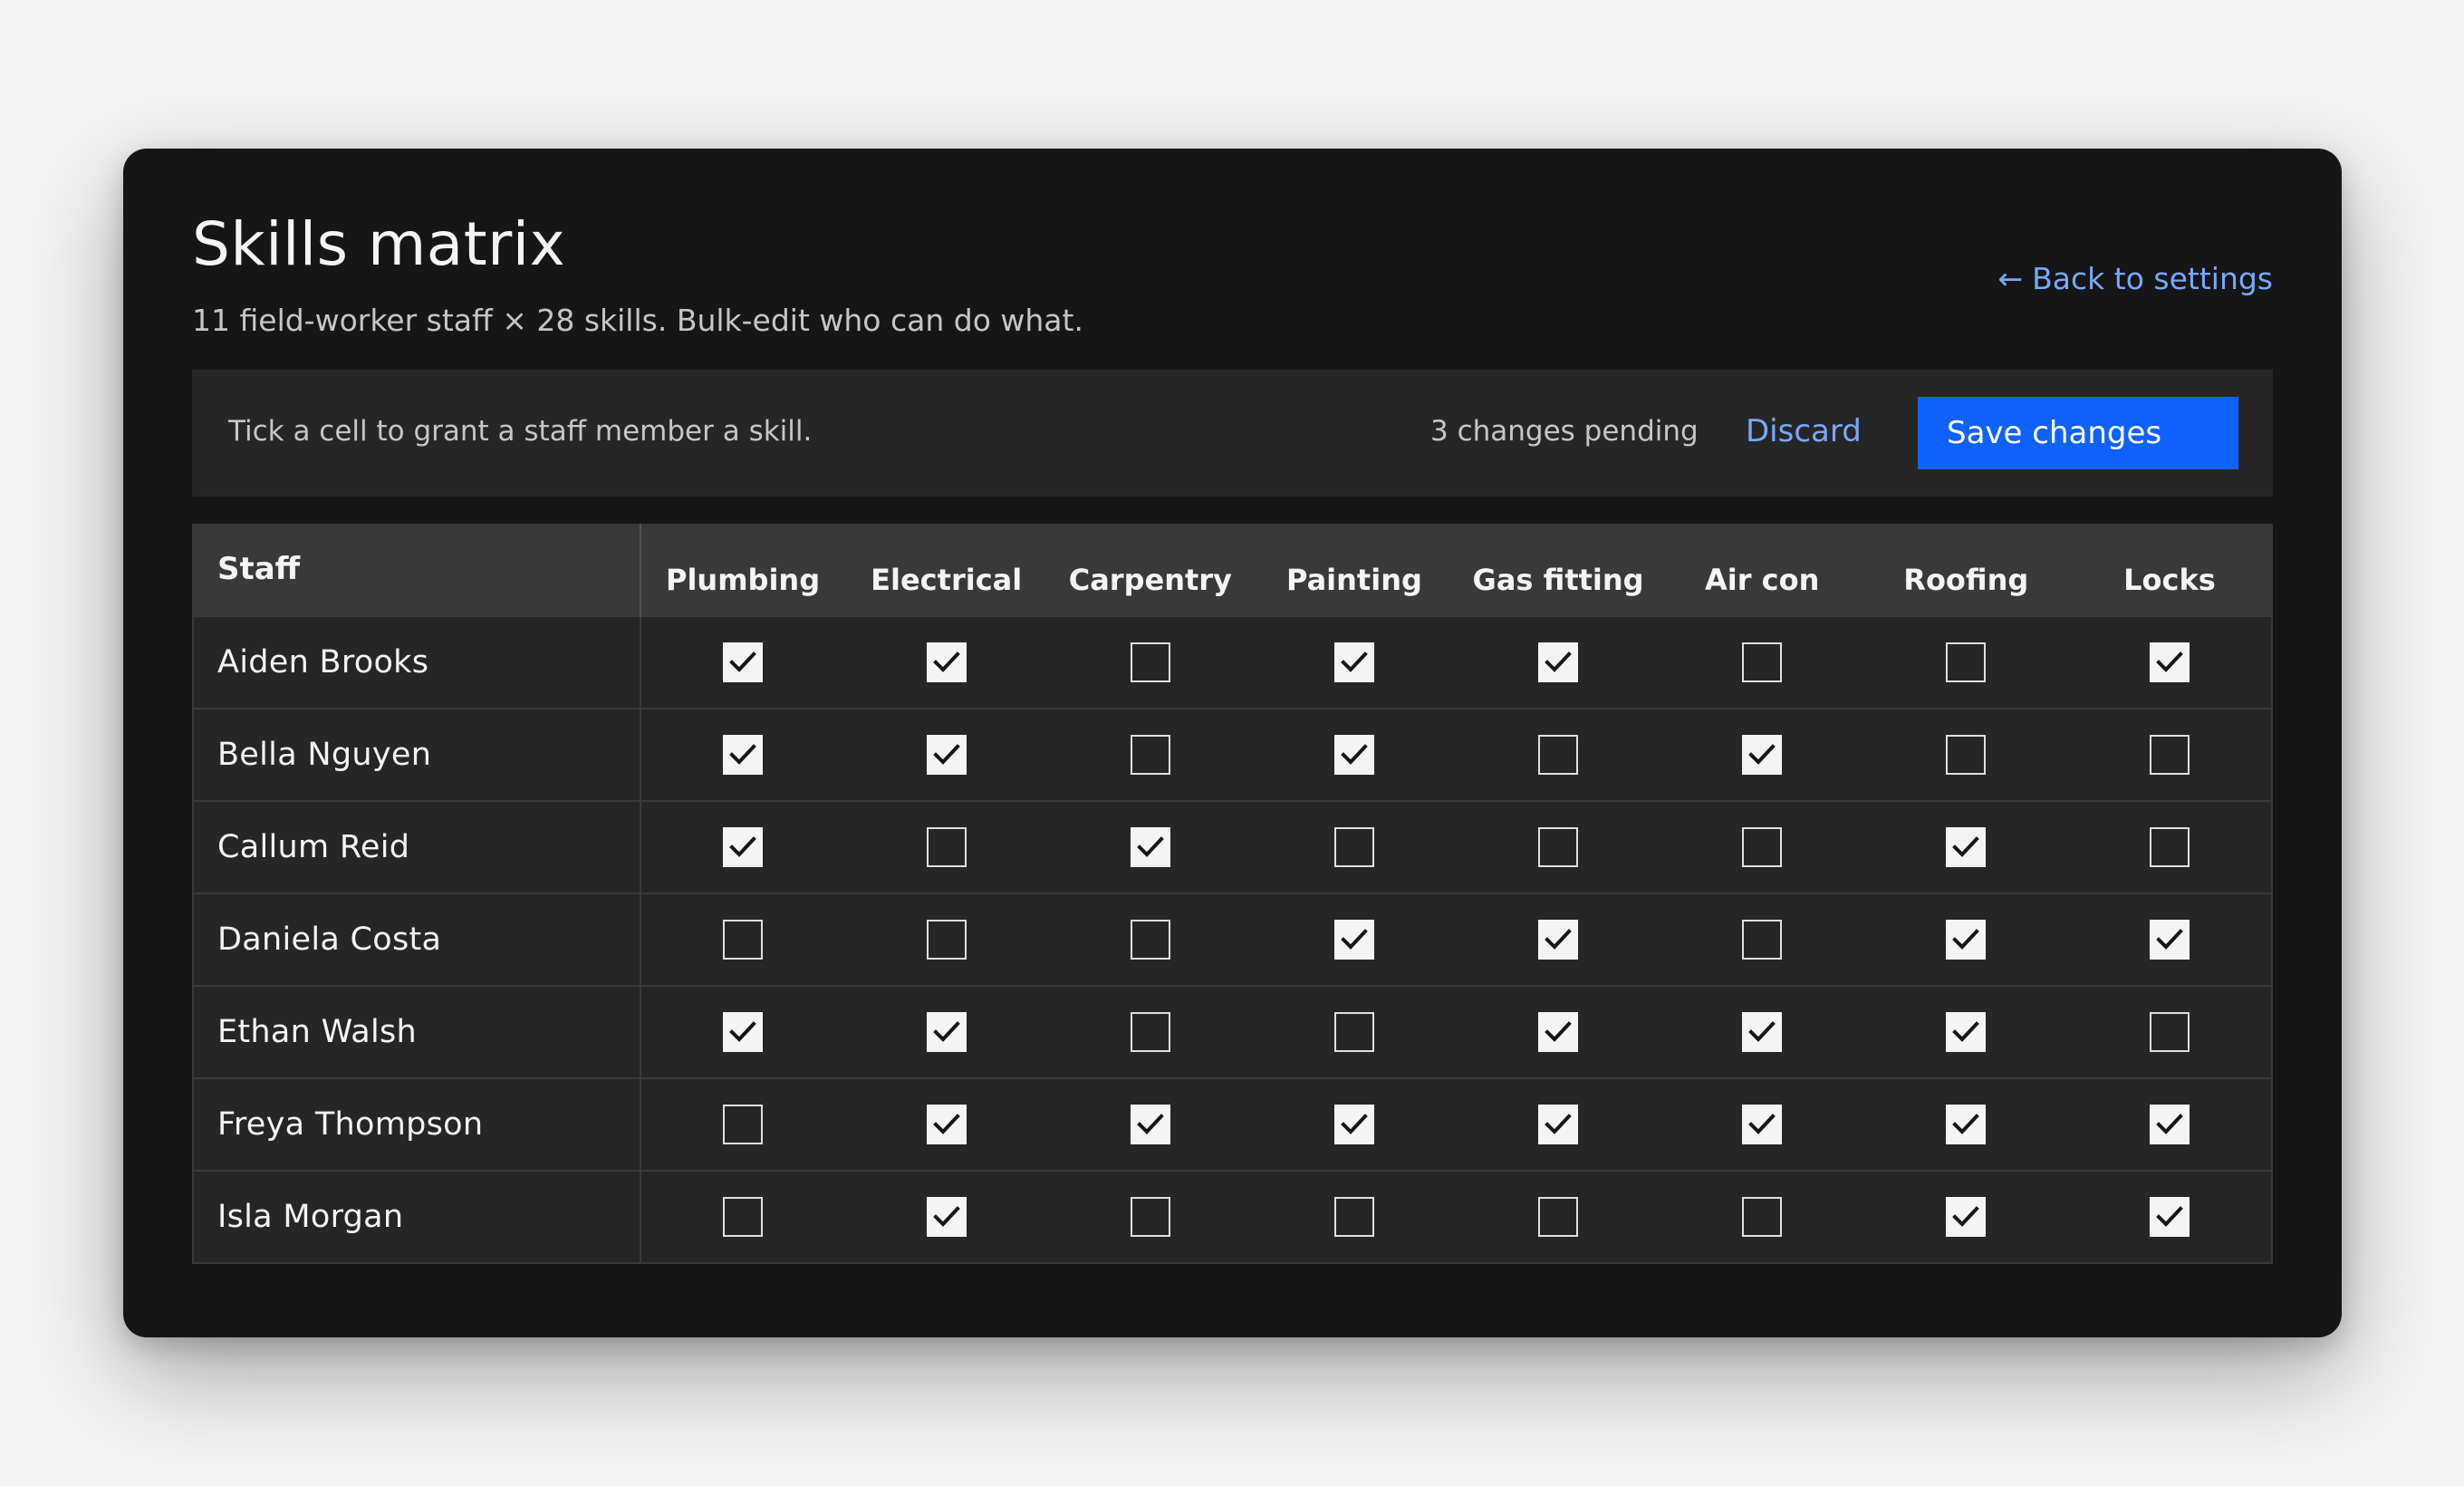 The image size is (2464, 1486). I want to click on save-changes-button: Save changes, so click(2078, 433).